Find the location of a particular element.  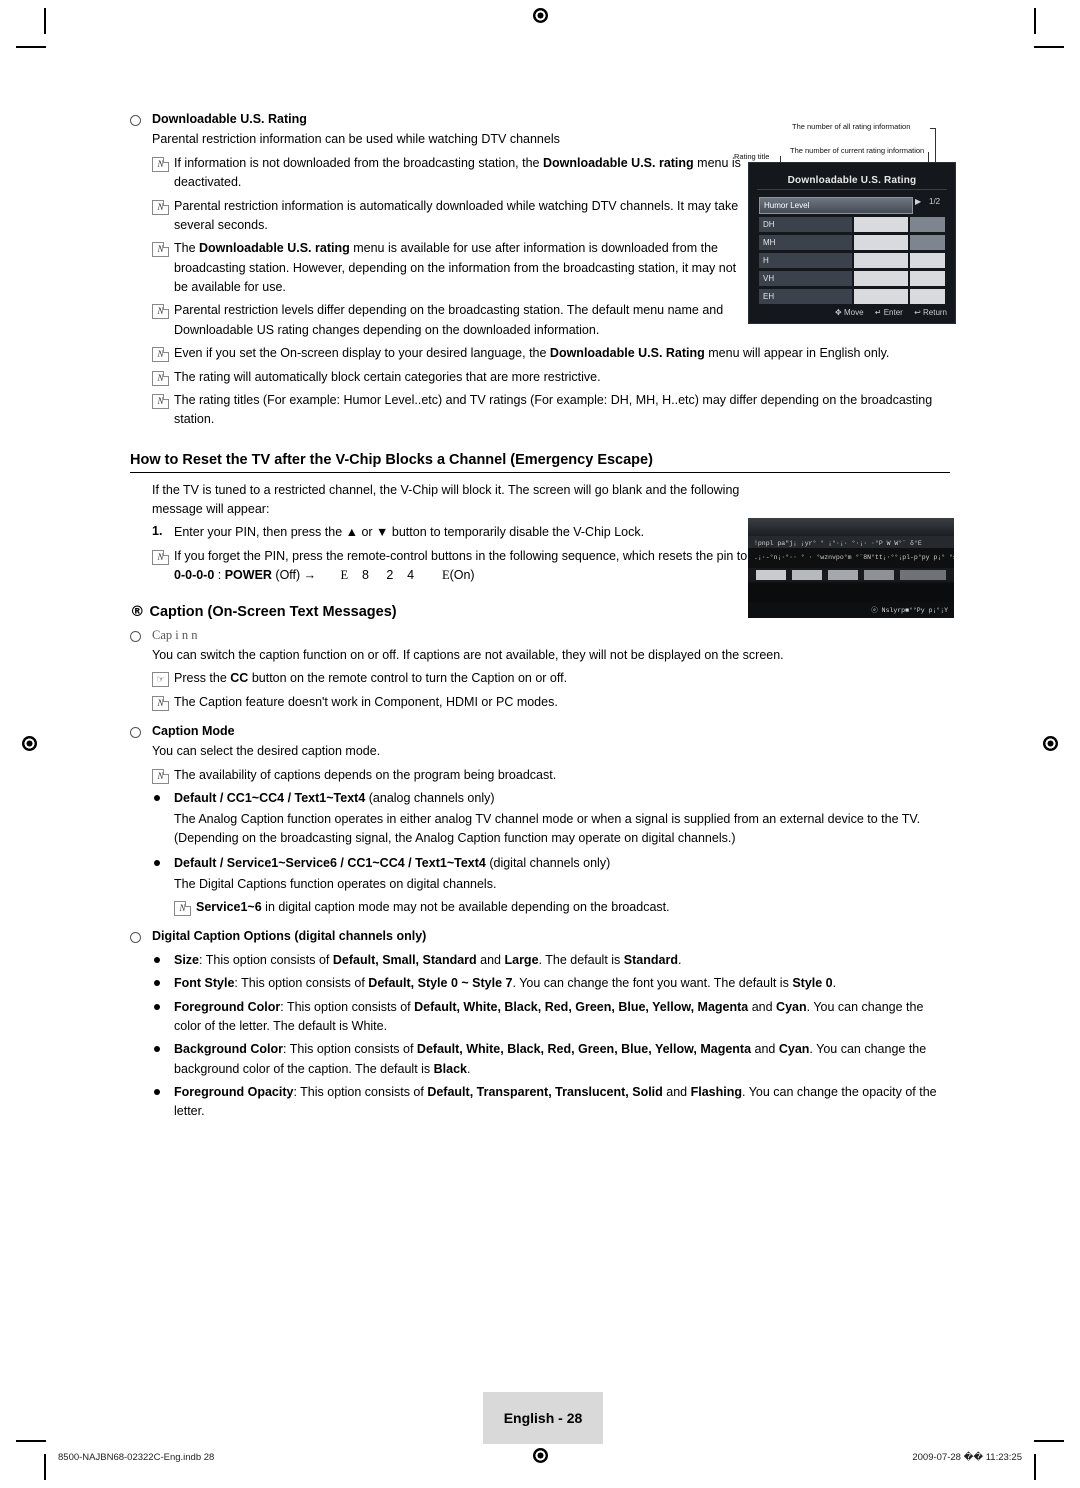

page-number-tab: English - 28 is located at coordinates (543, 1418).